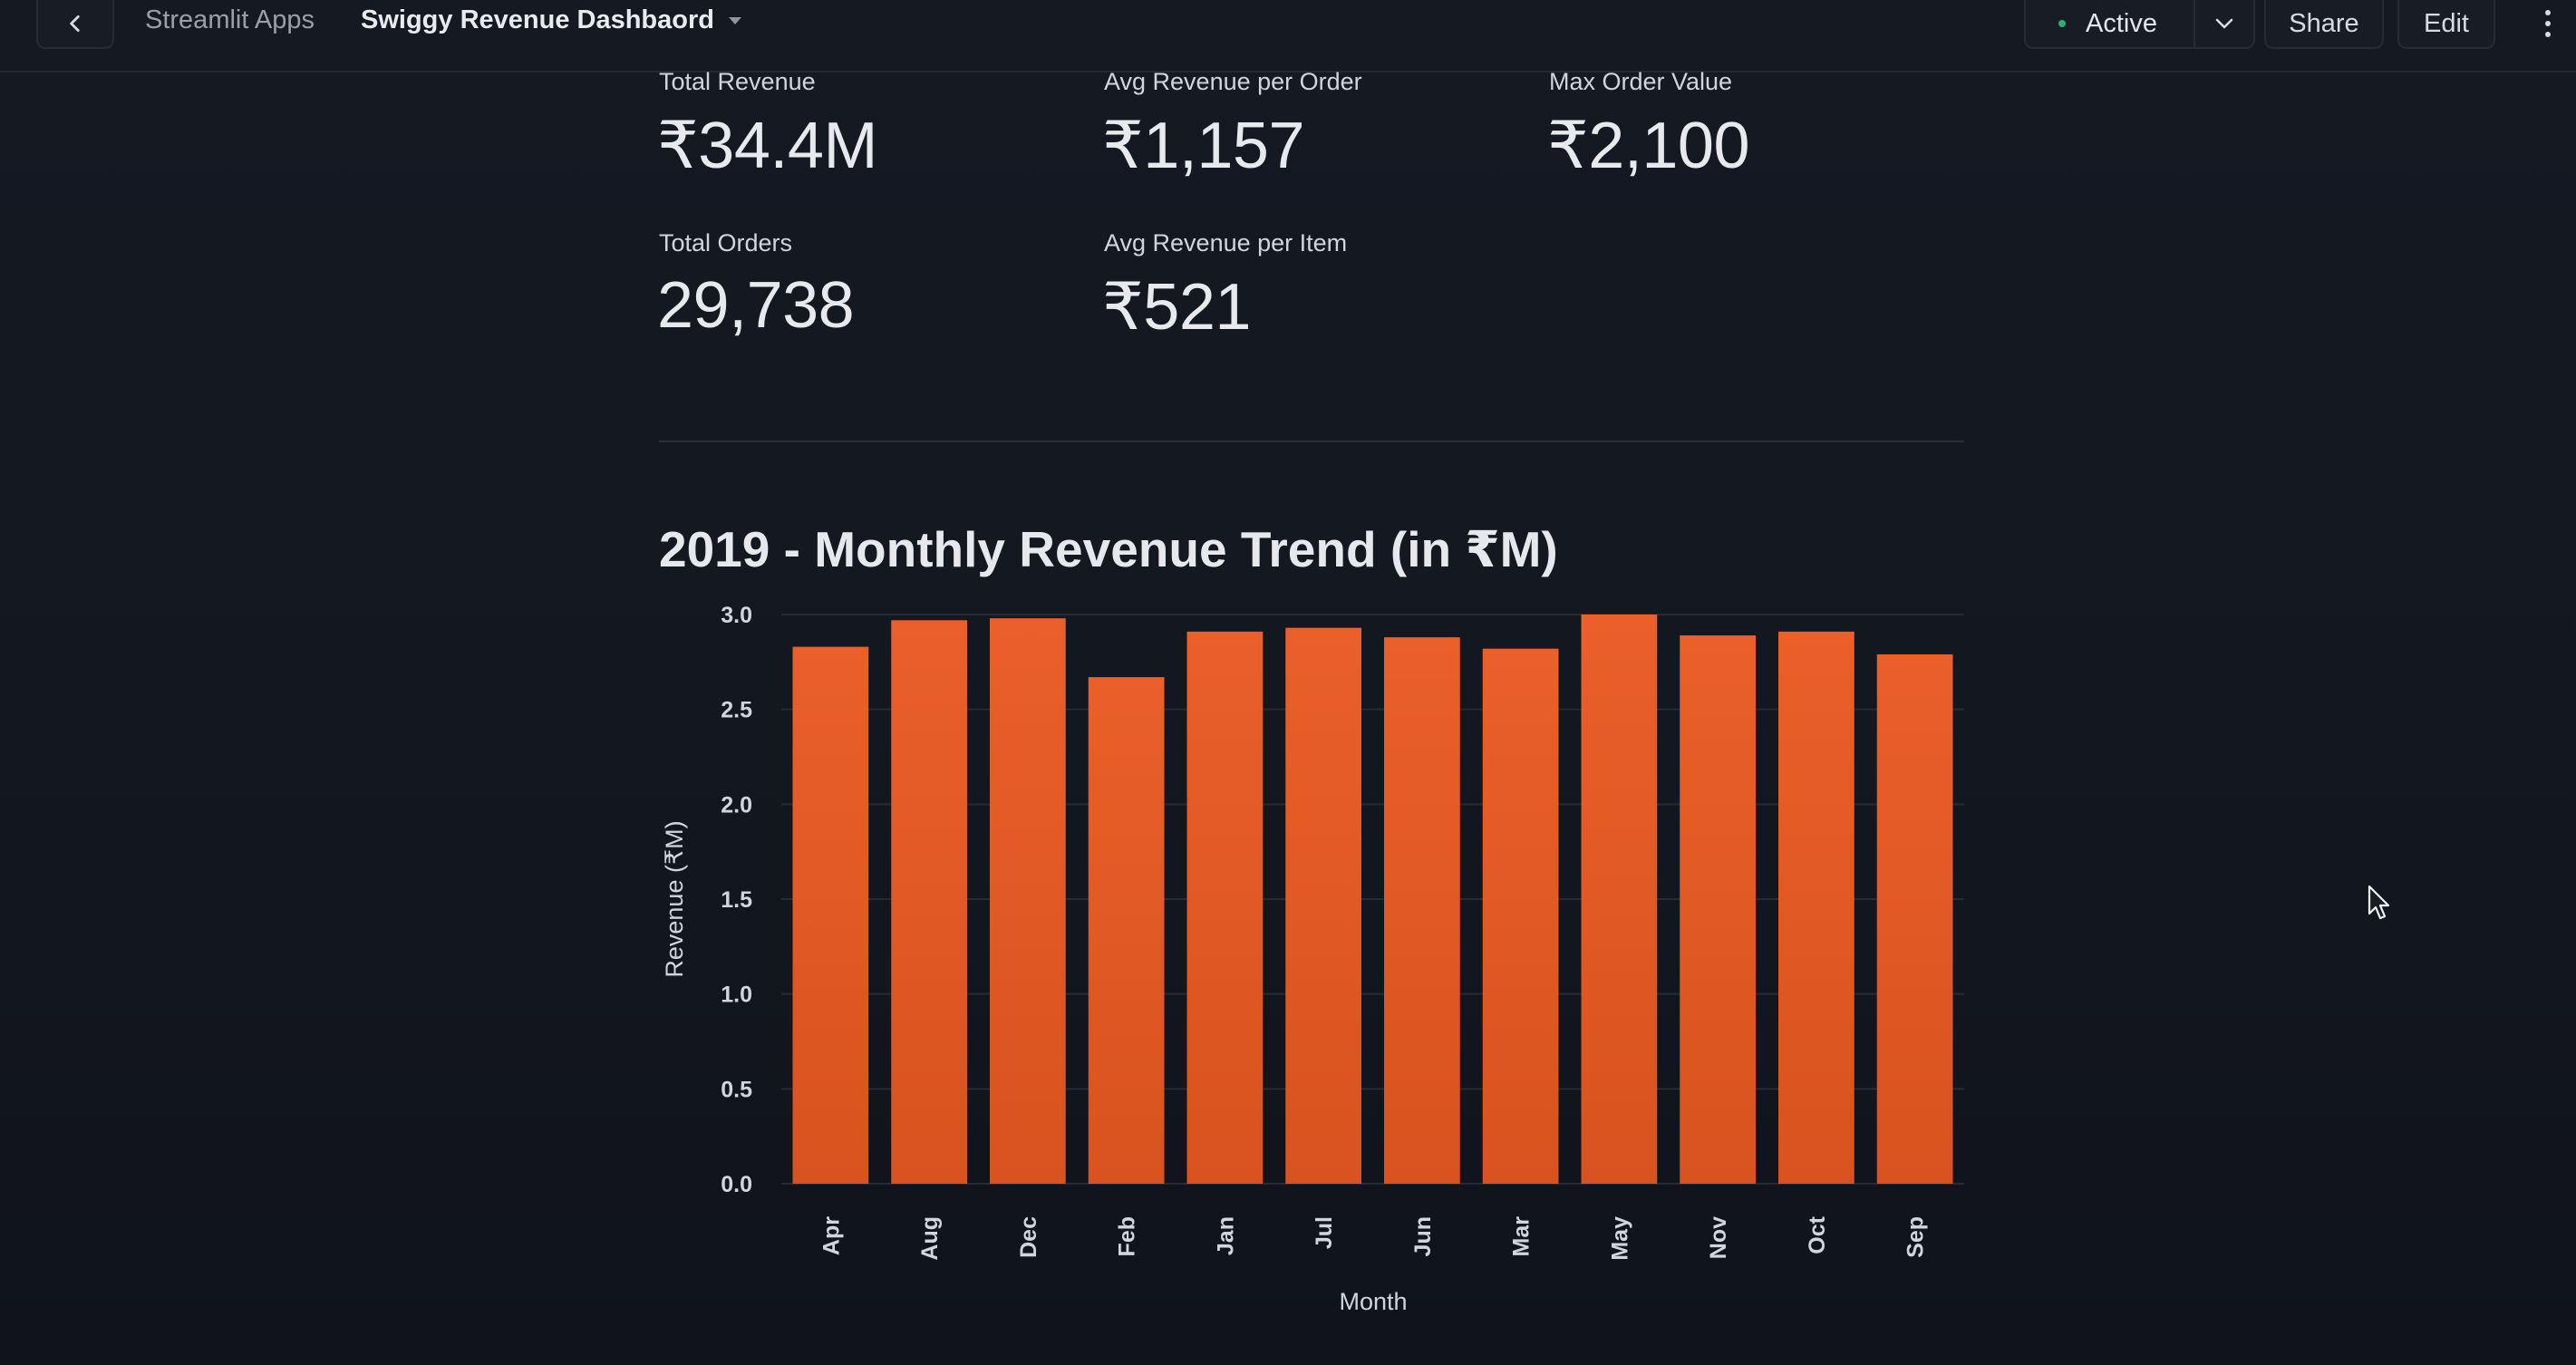 This screenshot has height=1365, width=2576. Describe the element at coordinates (736, 616) in the screenshot. I see `y-tick-label: 3.0` at that location.